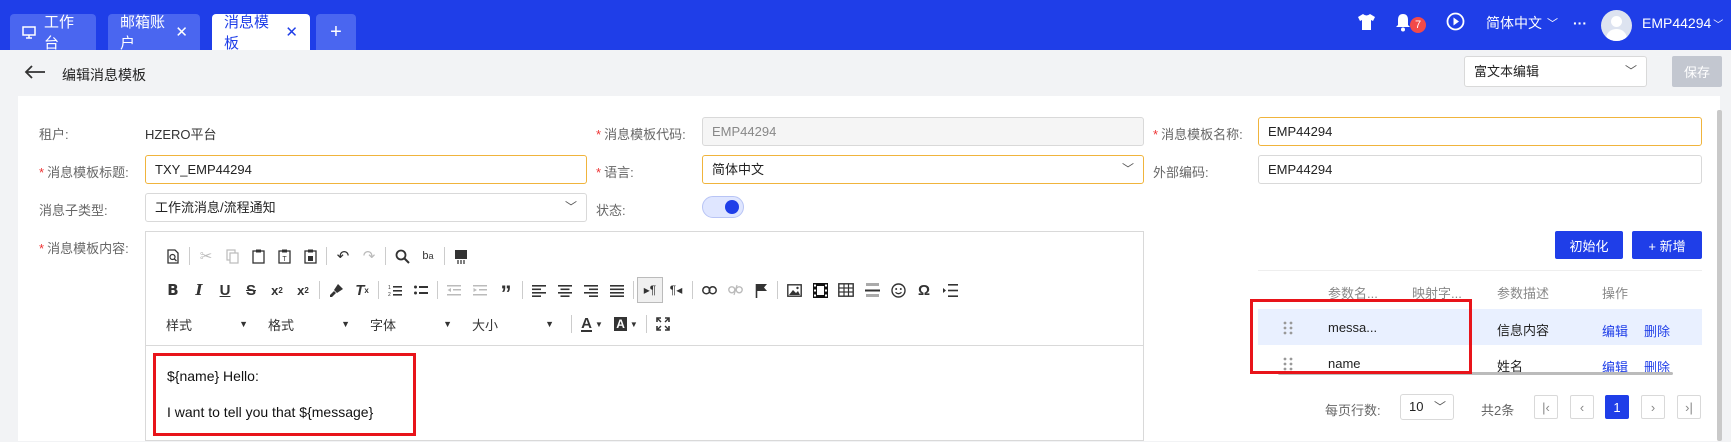  What do you see at coordinates (366, 207) in the screenshot?
I see `subtype-select: 工作流消息/流程通知 ﹀` at bounding box center [366, 207].